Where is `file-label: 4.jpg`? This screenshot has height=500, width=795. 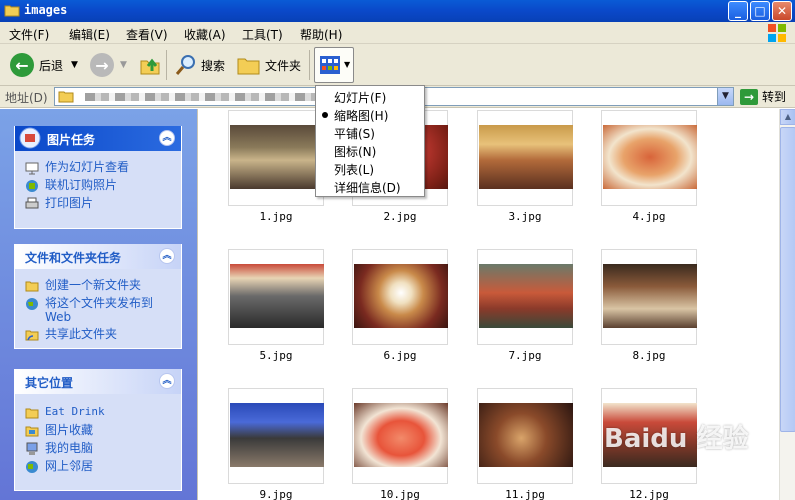 file-label: 4.jpg is located at coordinates (649, 216).